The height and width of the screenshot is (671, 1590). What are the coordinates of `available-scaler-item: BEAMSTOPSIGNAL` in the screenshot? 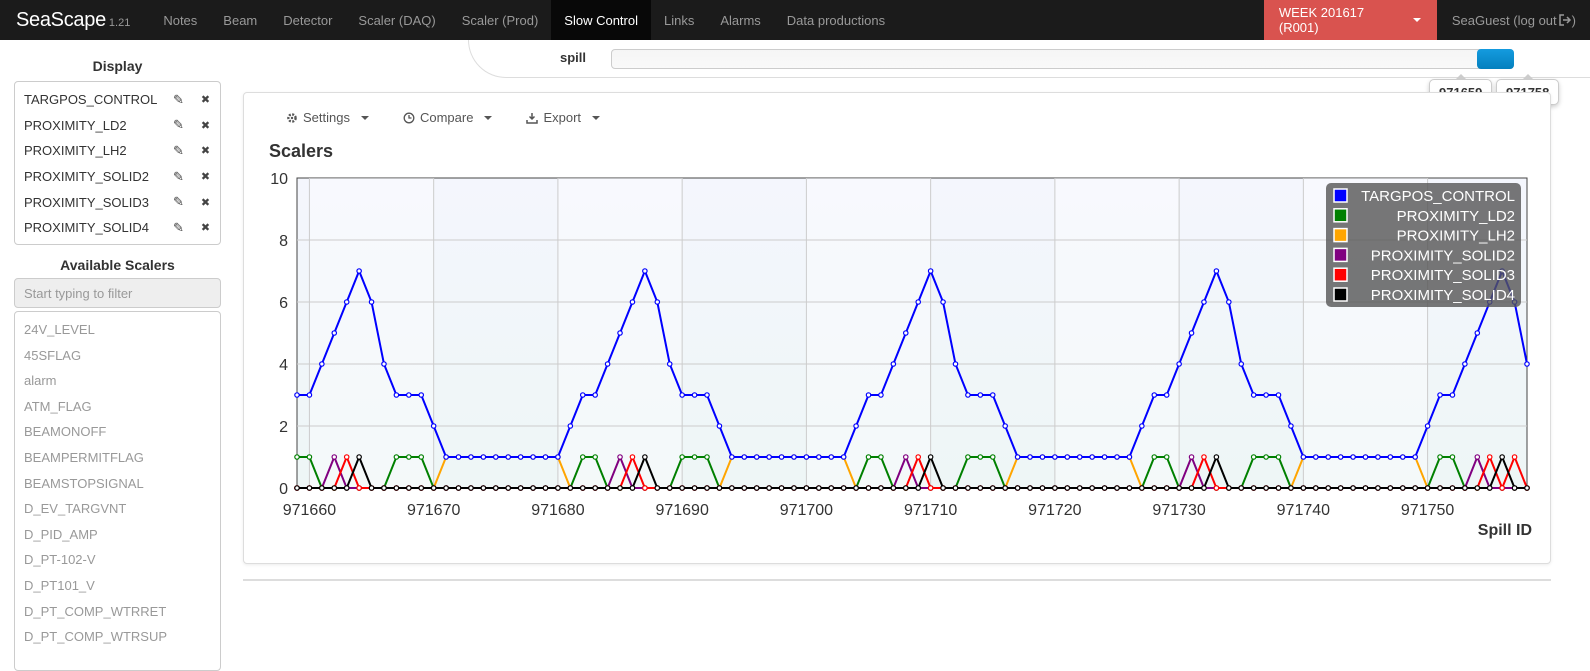 It's located at (117, 484).